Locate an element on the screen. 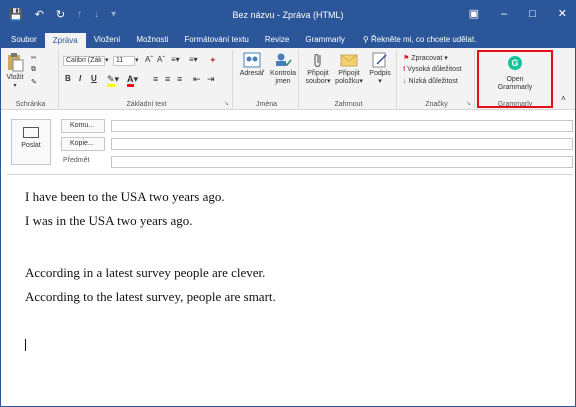  font-name-select: Calibri (Zák is located at coordinates (84, 61).